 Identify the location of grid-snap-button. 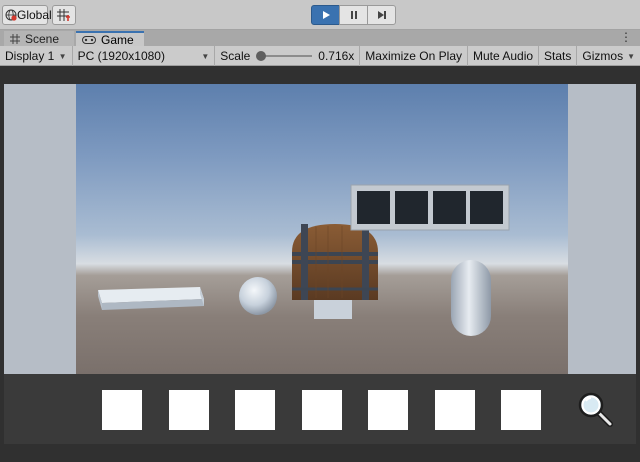
(64, 15).